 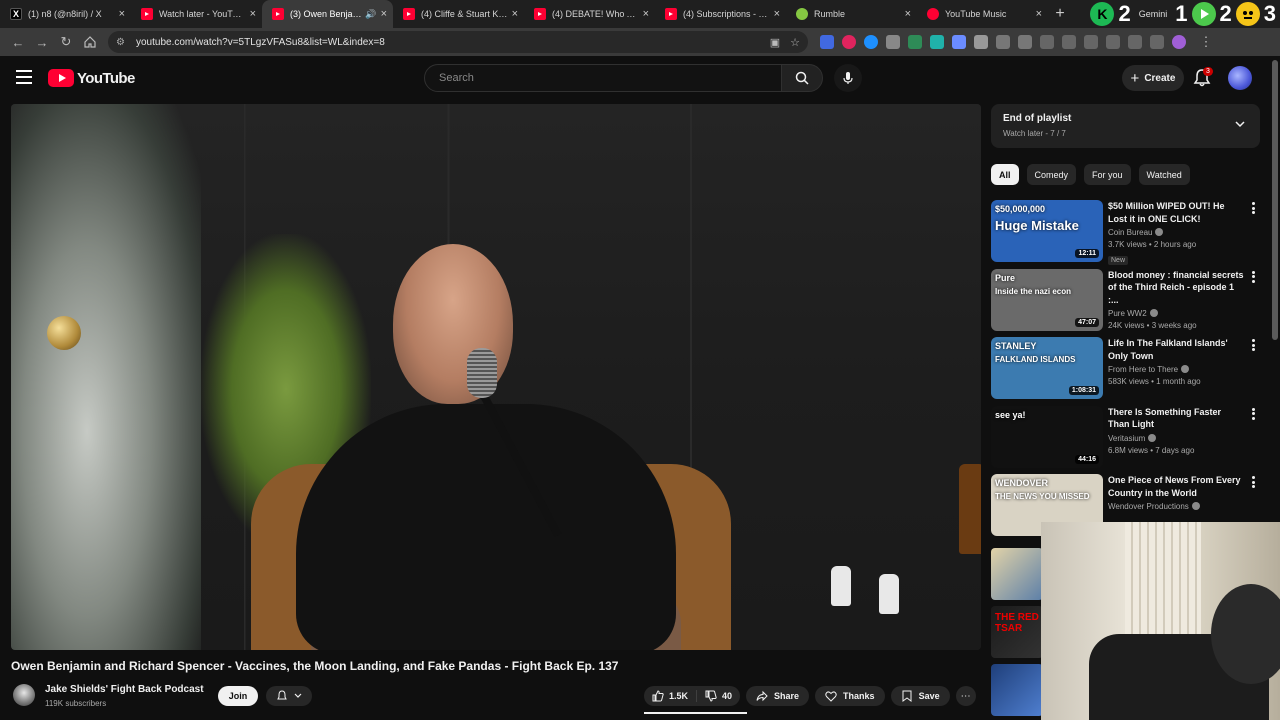 What do you see at coordinates (24, 77) in the screenshot?
I see `menu-icon` at bounding box center [24, 77].